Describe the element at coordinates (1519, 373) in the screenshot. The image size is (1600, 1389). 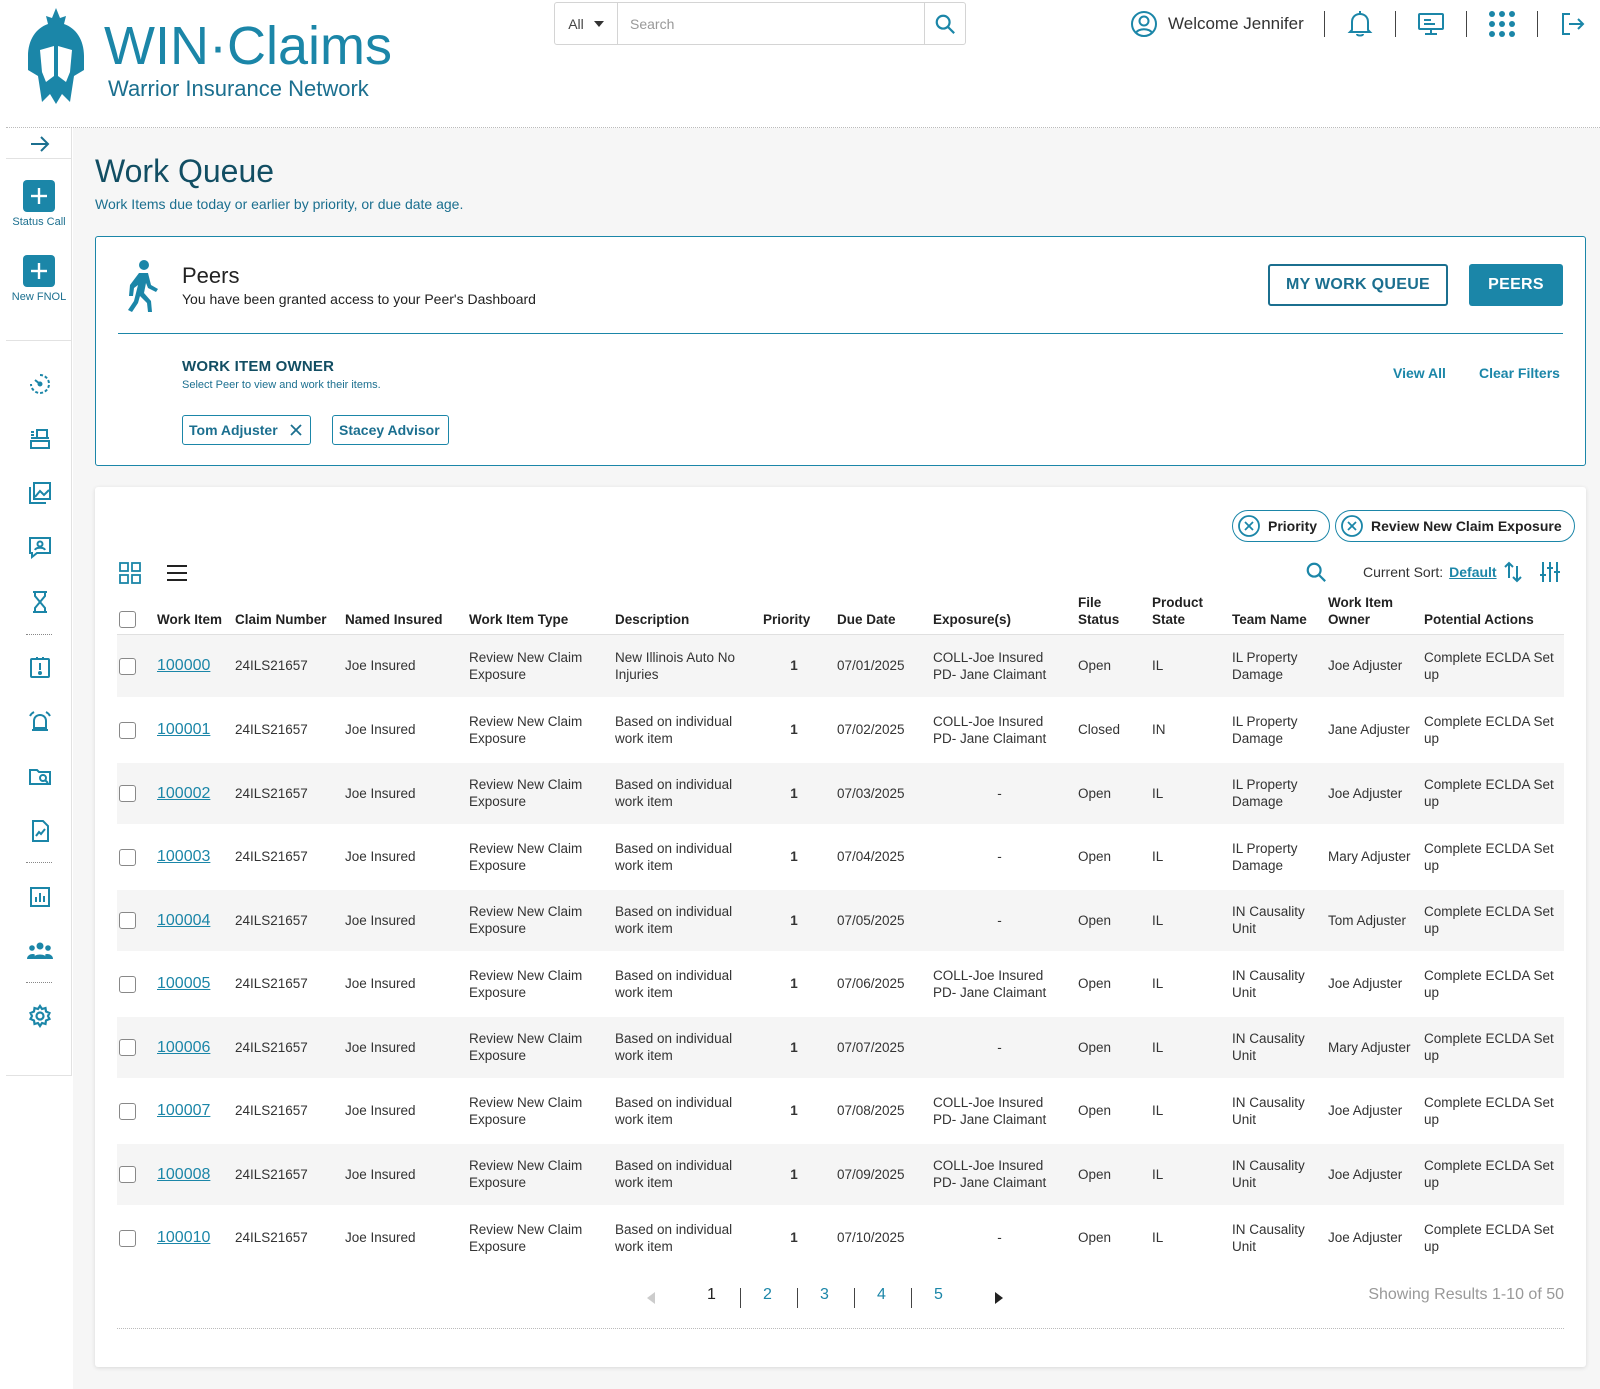
I see `clear-filters-link: Clear Filters` at that location.